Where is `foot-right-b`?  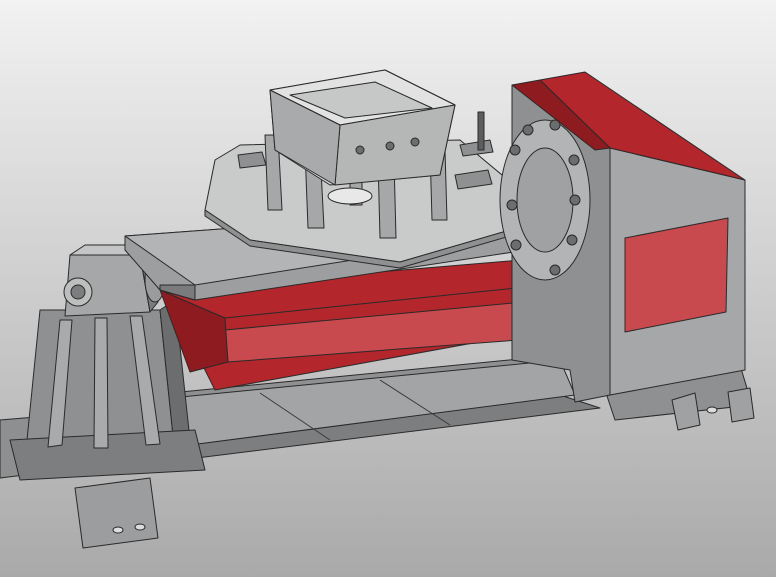 foot-right-b is located at coordinates (741, 405).